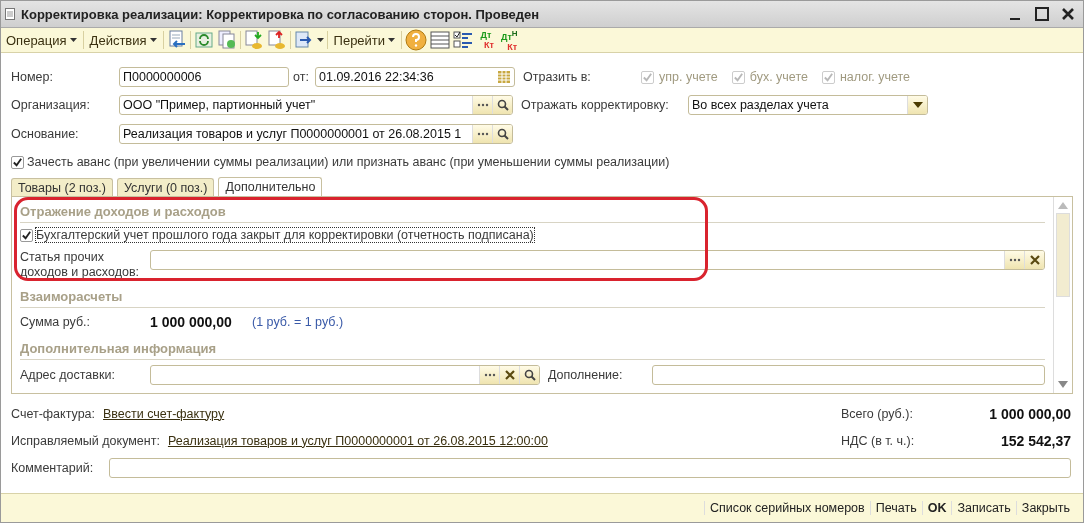  I want to click on scrollbar, so click(1062, 295).